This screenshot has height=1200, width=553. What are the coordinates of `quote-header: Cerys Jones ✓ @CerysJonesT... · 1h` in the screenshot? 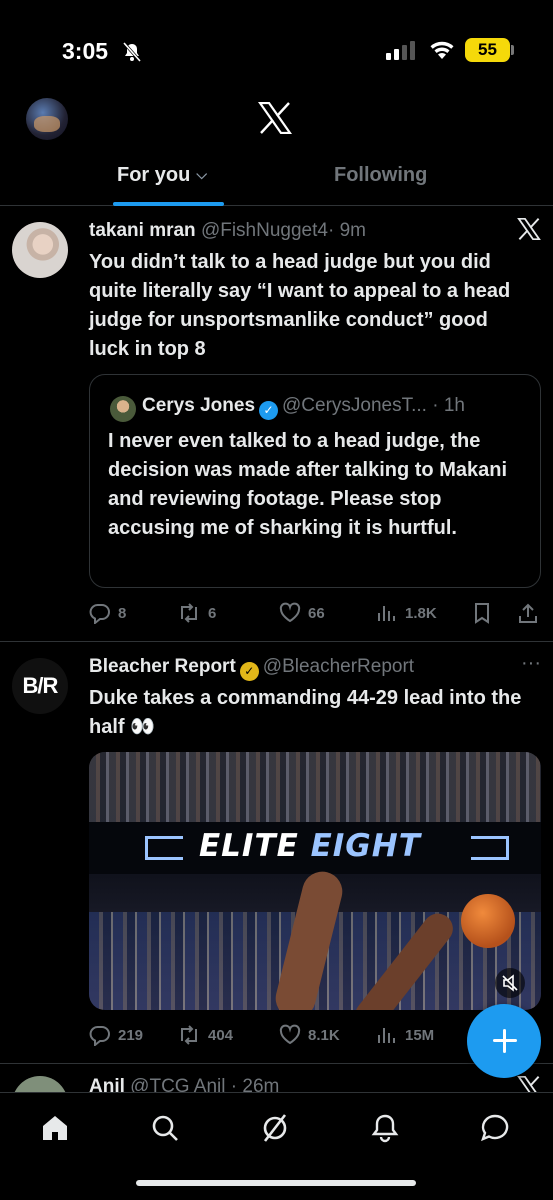 It's located at (303, 407).